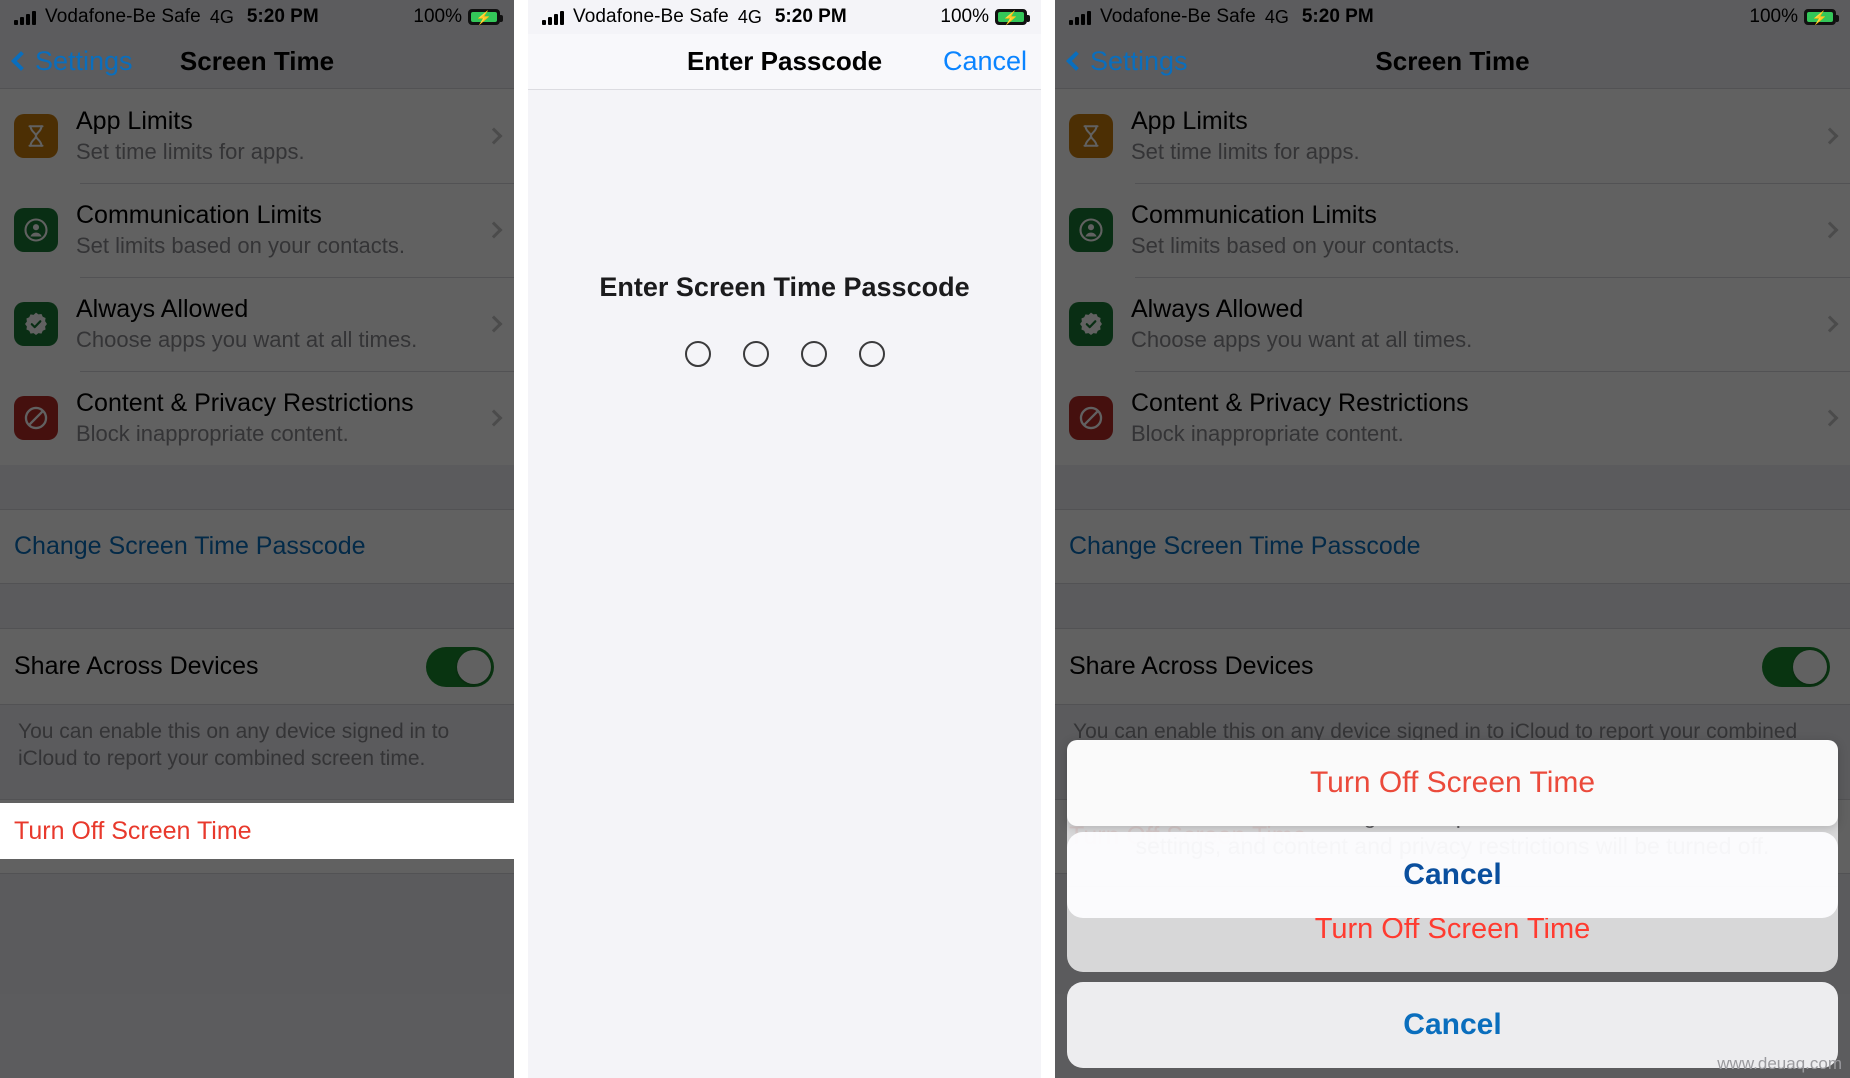  I want to click on cancel-highlight-button: Cancel, so click(1452, 875).